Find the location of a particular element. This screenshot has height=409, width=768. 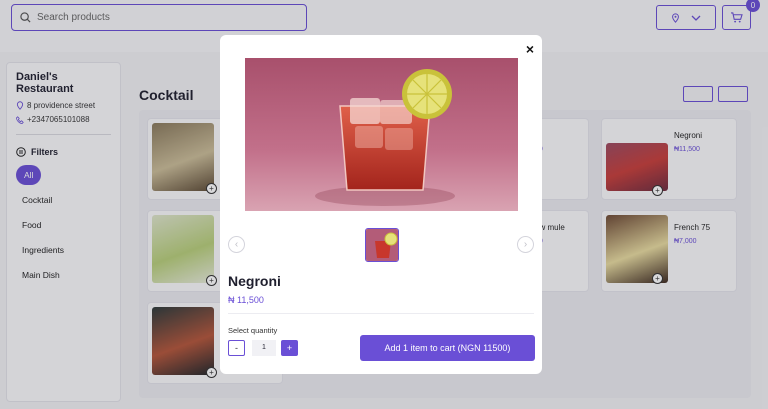

modal-divider is located at coordinates (381, 313).